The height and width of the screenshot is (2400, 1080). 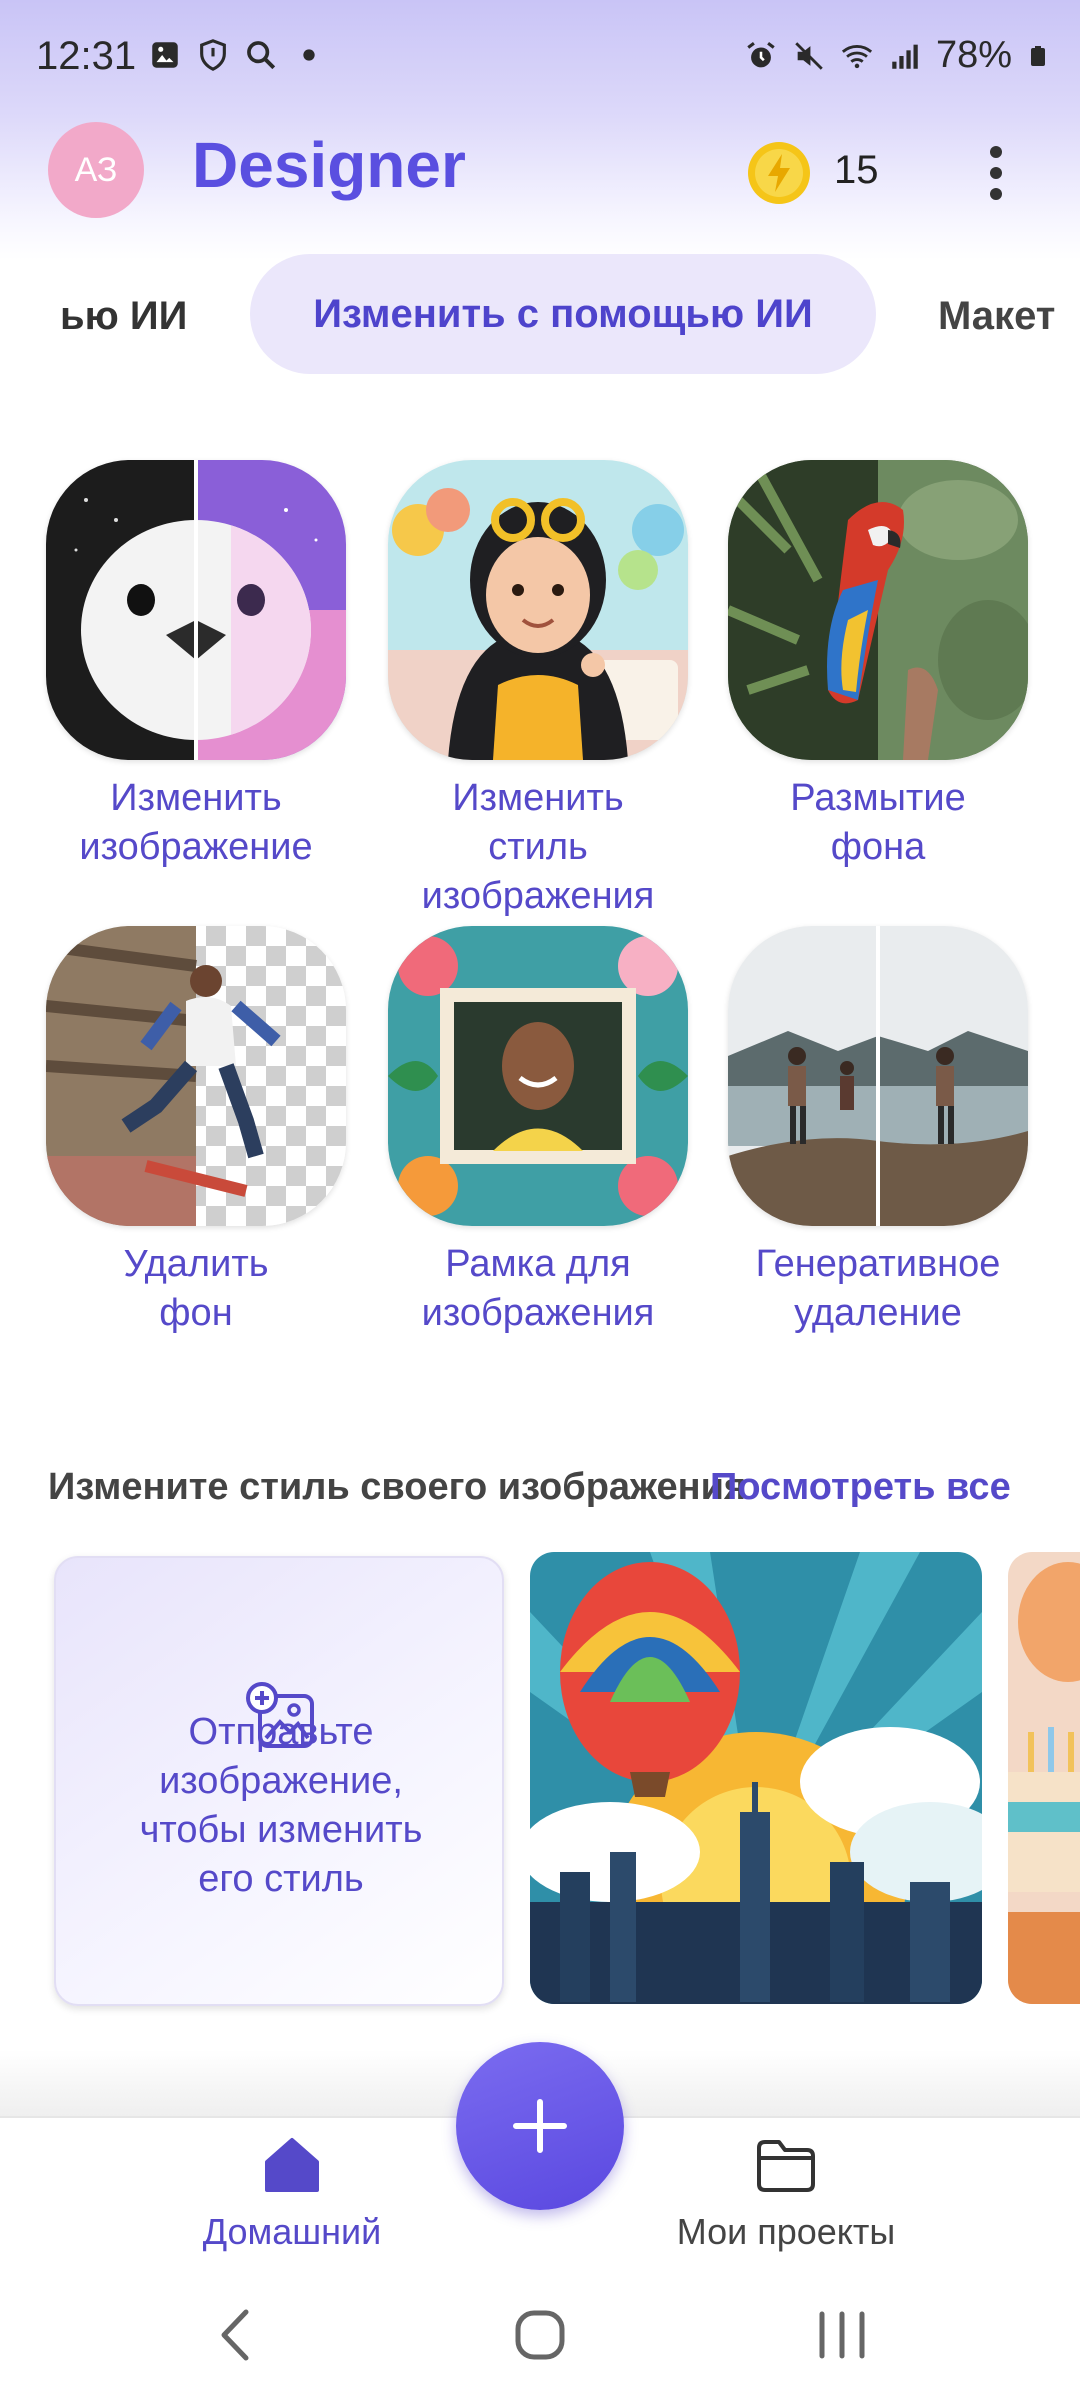 What do you see at coordinates (878, 1313) in the screenshot?
I see `tool-label-line: удаление` at bounding box center [878, 1313].